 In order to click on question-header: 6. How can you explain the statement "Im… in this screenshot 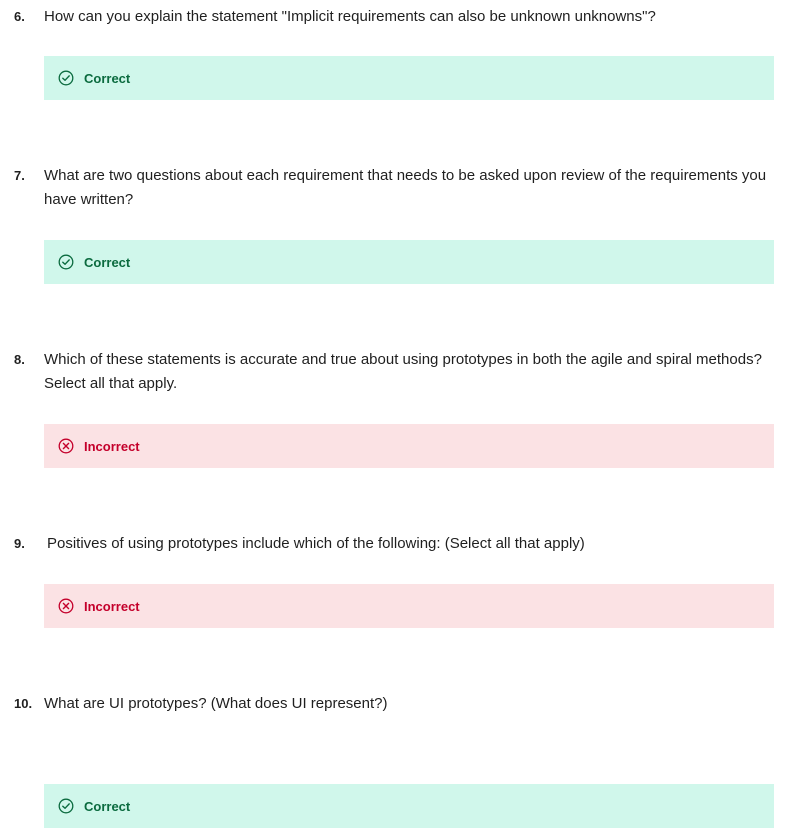, I will do `click(394, 17)`.